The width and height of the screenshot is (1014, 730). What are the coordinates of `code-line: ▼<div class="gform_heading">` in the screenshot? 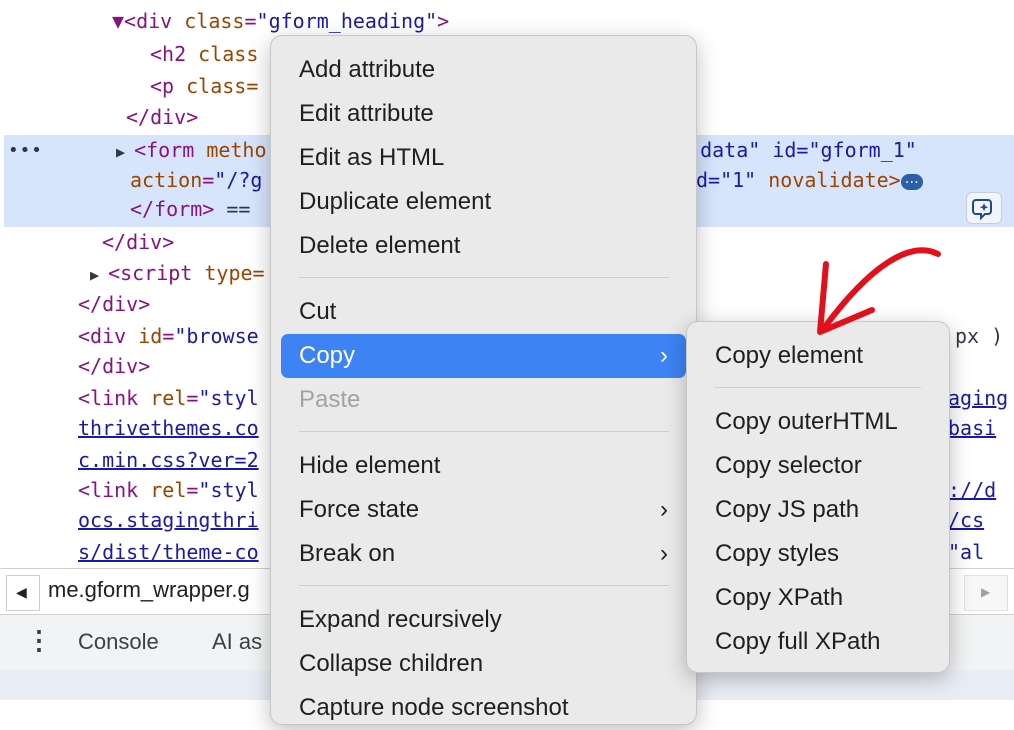 It's located at (280, 21).